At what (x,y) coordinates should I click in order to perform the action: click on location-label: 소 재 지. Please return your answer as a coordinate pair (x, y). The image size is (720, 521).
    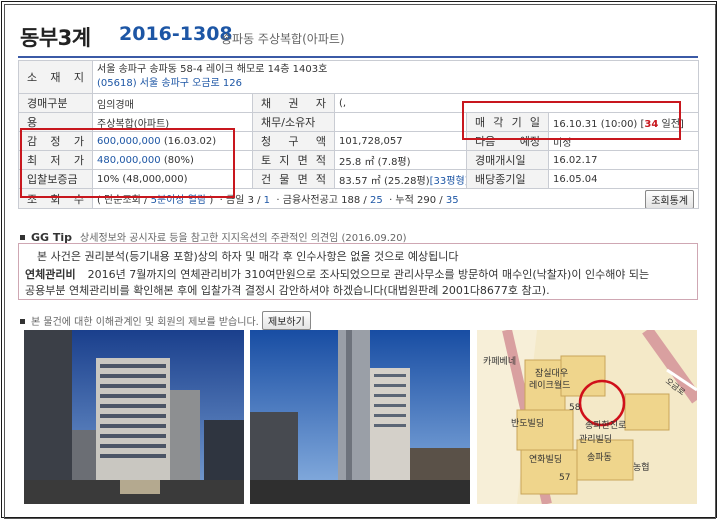
    Looking at the image, I should click on (55, 77).